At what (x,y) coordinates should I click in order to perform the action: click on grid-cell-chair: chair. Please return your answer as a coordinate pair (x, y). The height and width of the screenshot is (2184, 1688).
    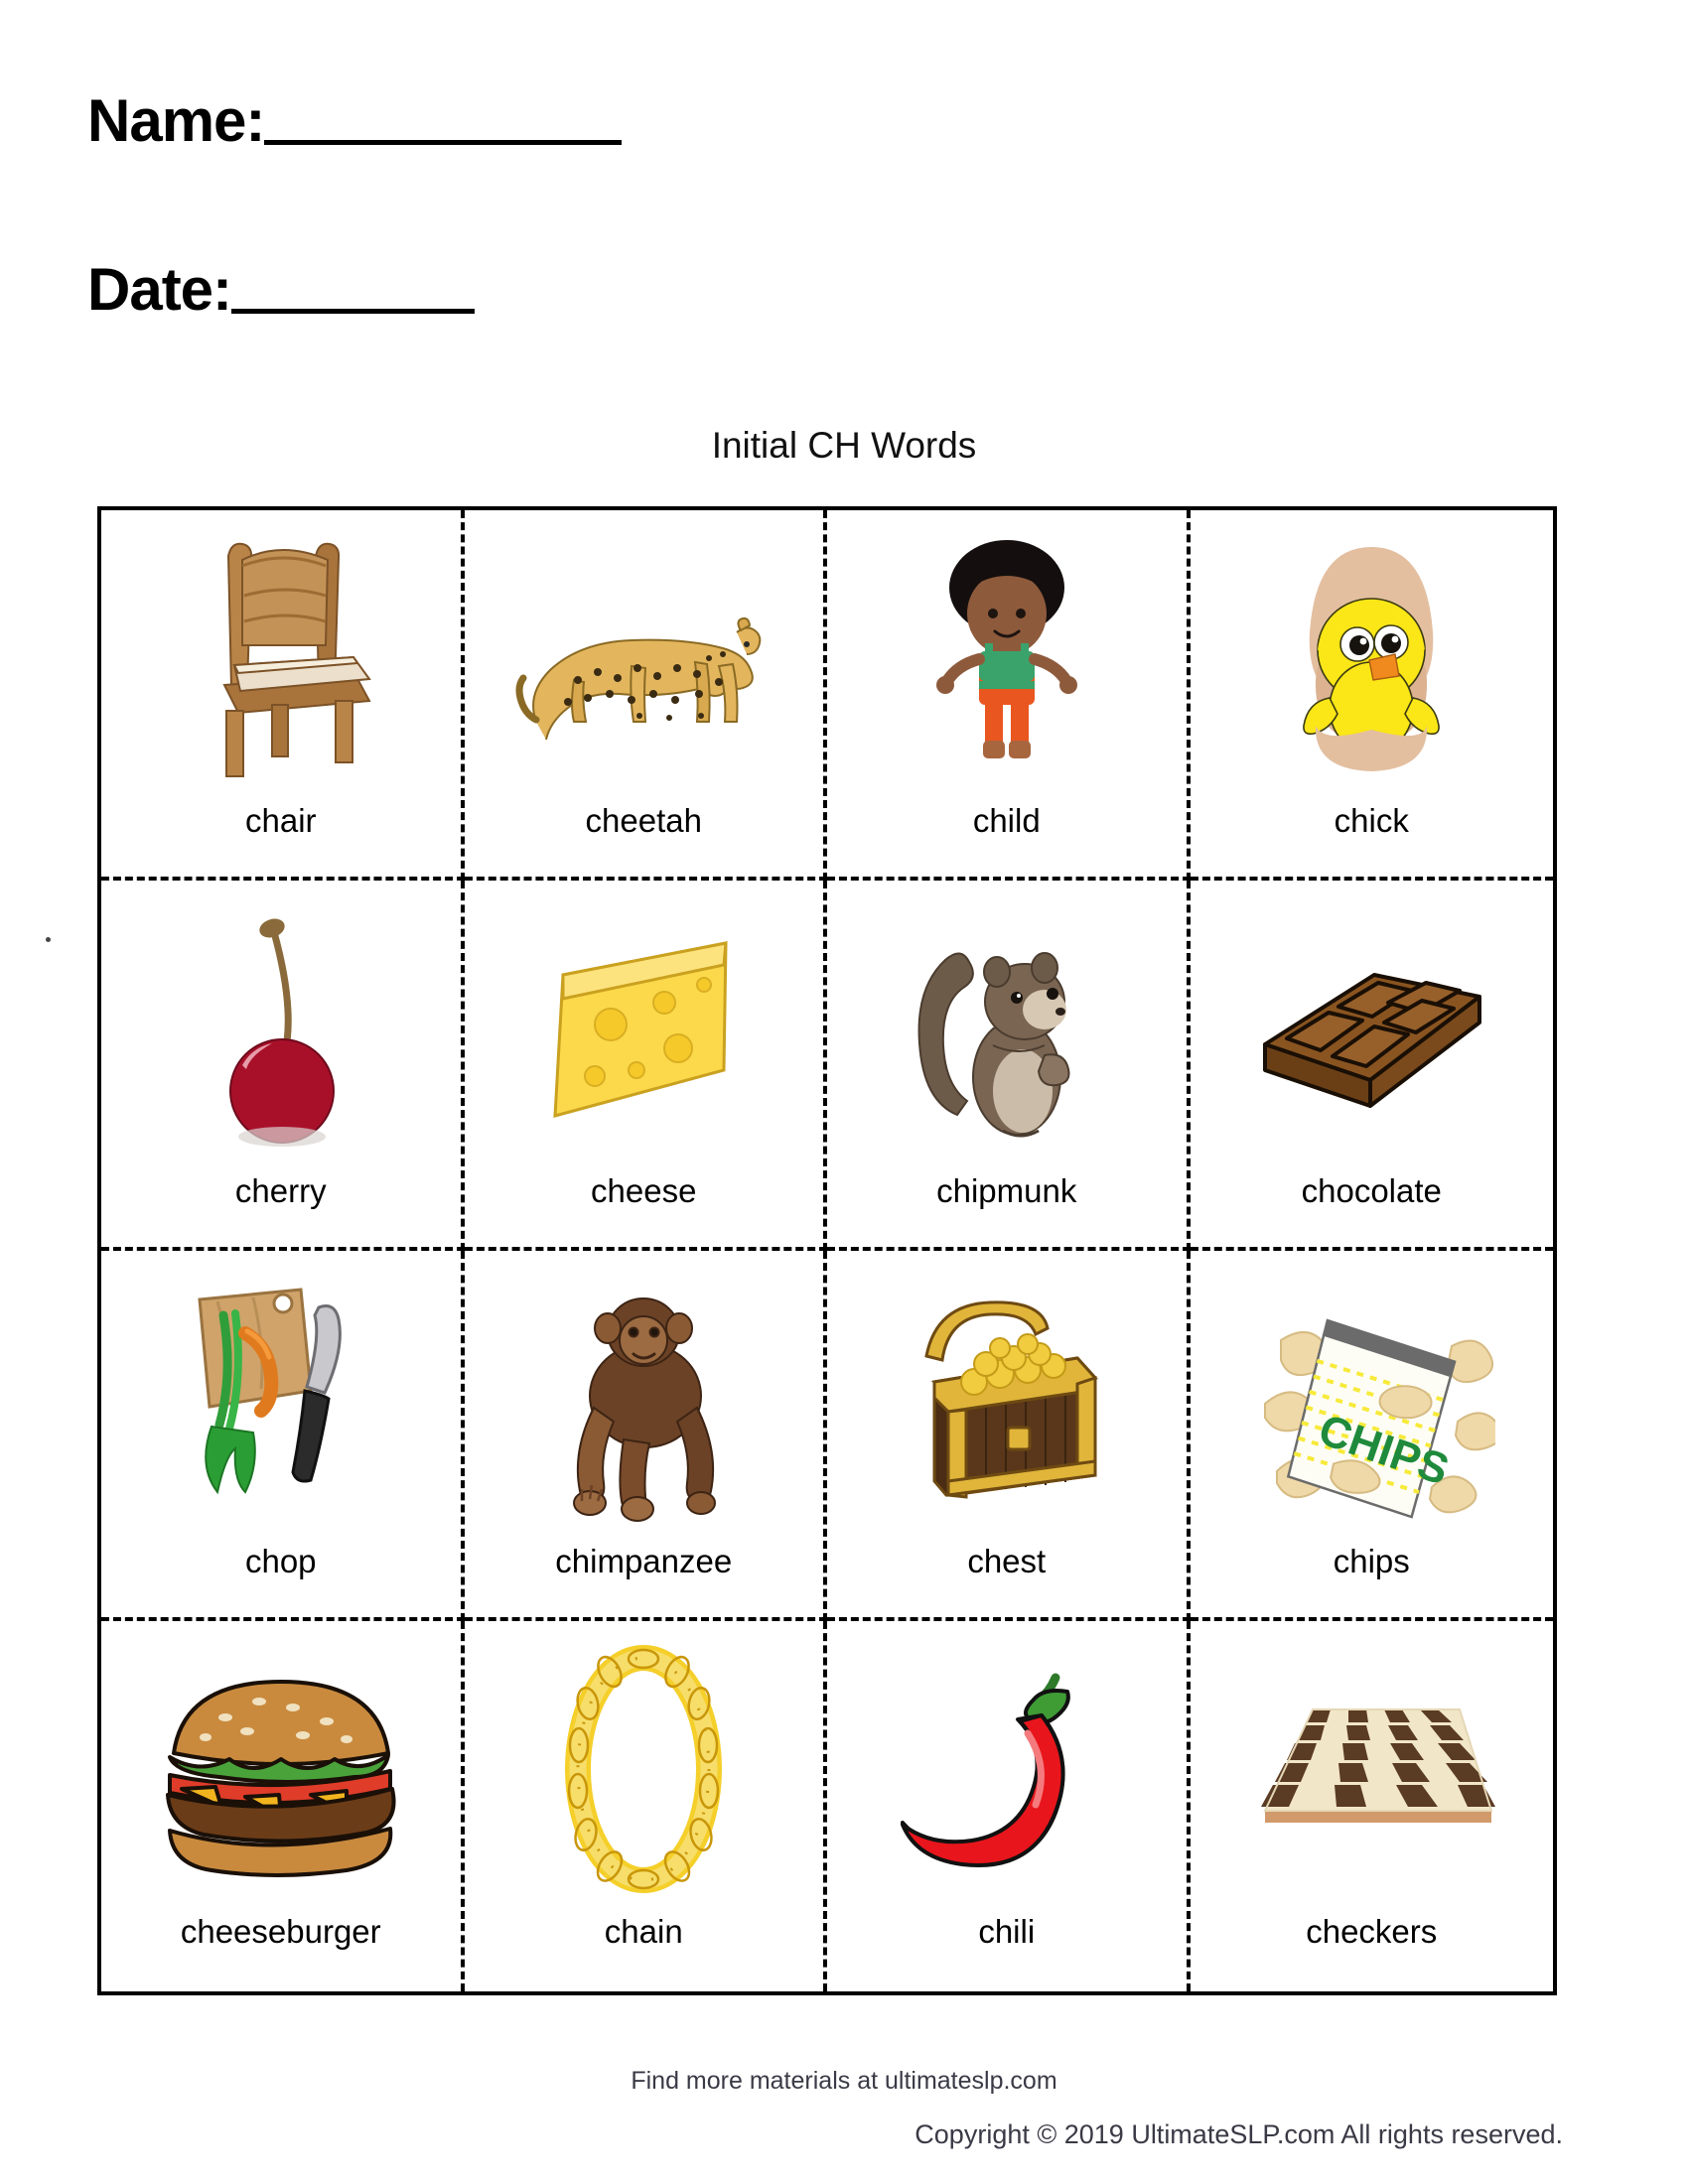
    Looking at the image, I should click on (283, 695).